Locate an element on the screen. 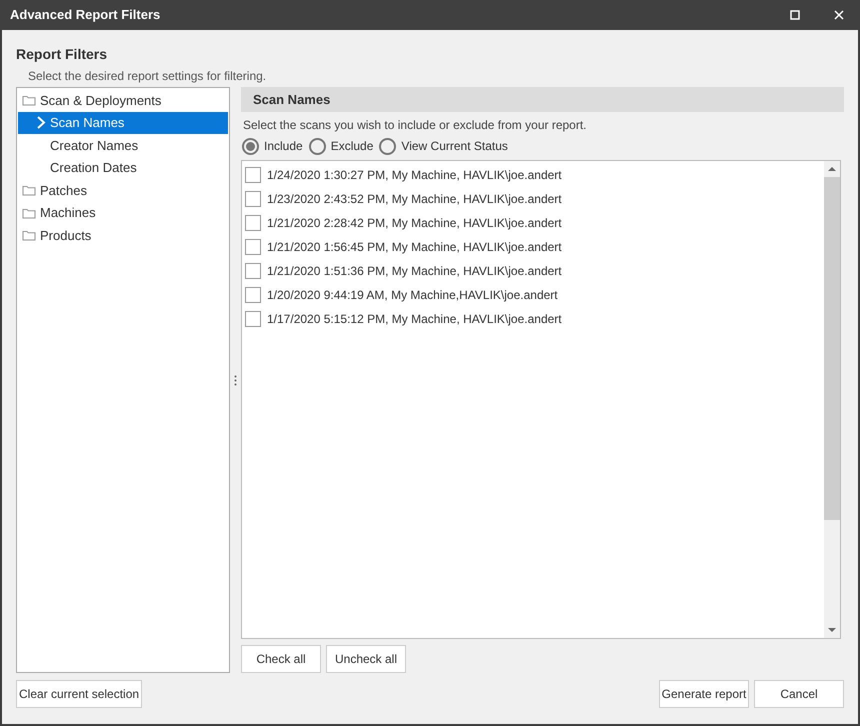 Image resolution: width=860 pixels, height=726 pixels. list-button: Check all is located at coordinates (281, 659).